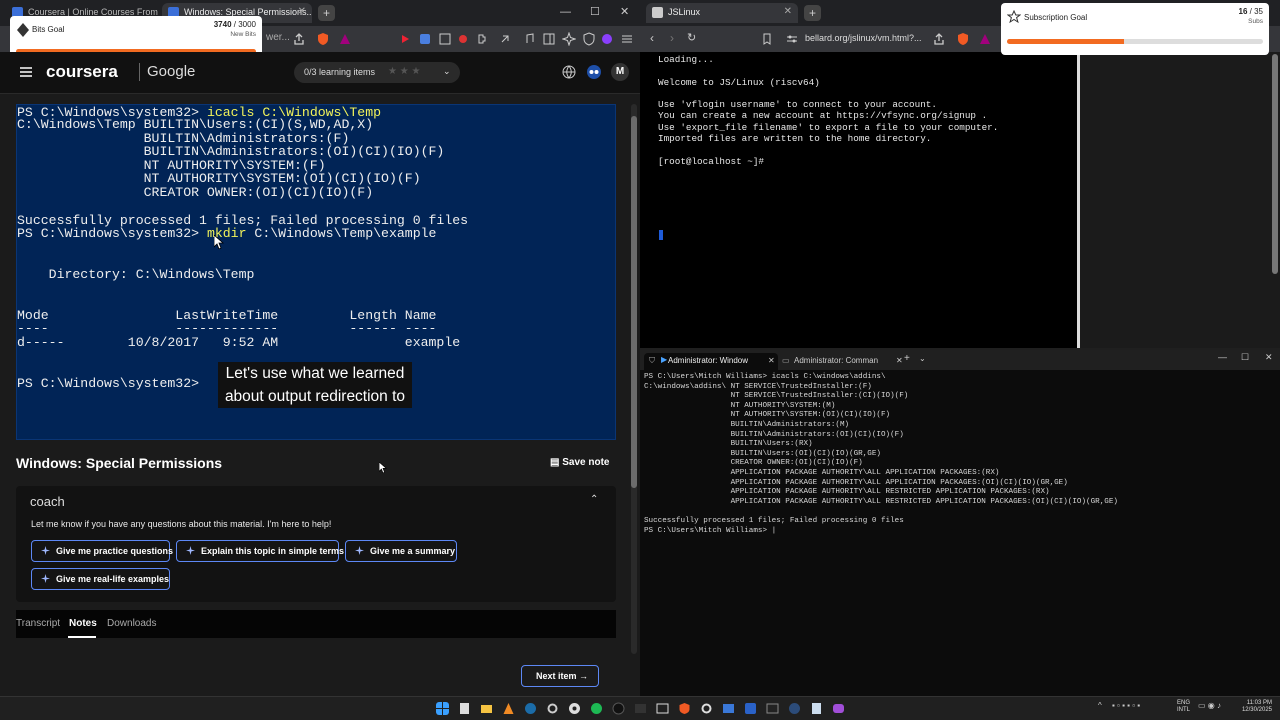  I want to click on steam-taskbar-icon, so click(794, 708).